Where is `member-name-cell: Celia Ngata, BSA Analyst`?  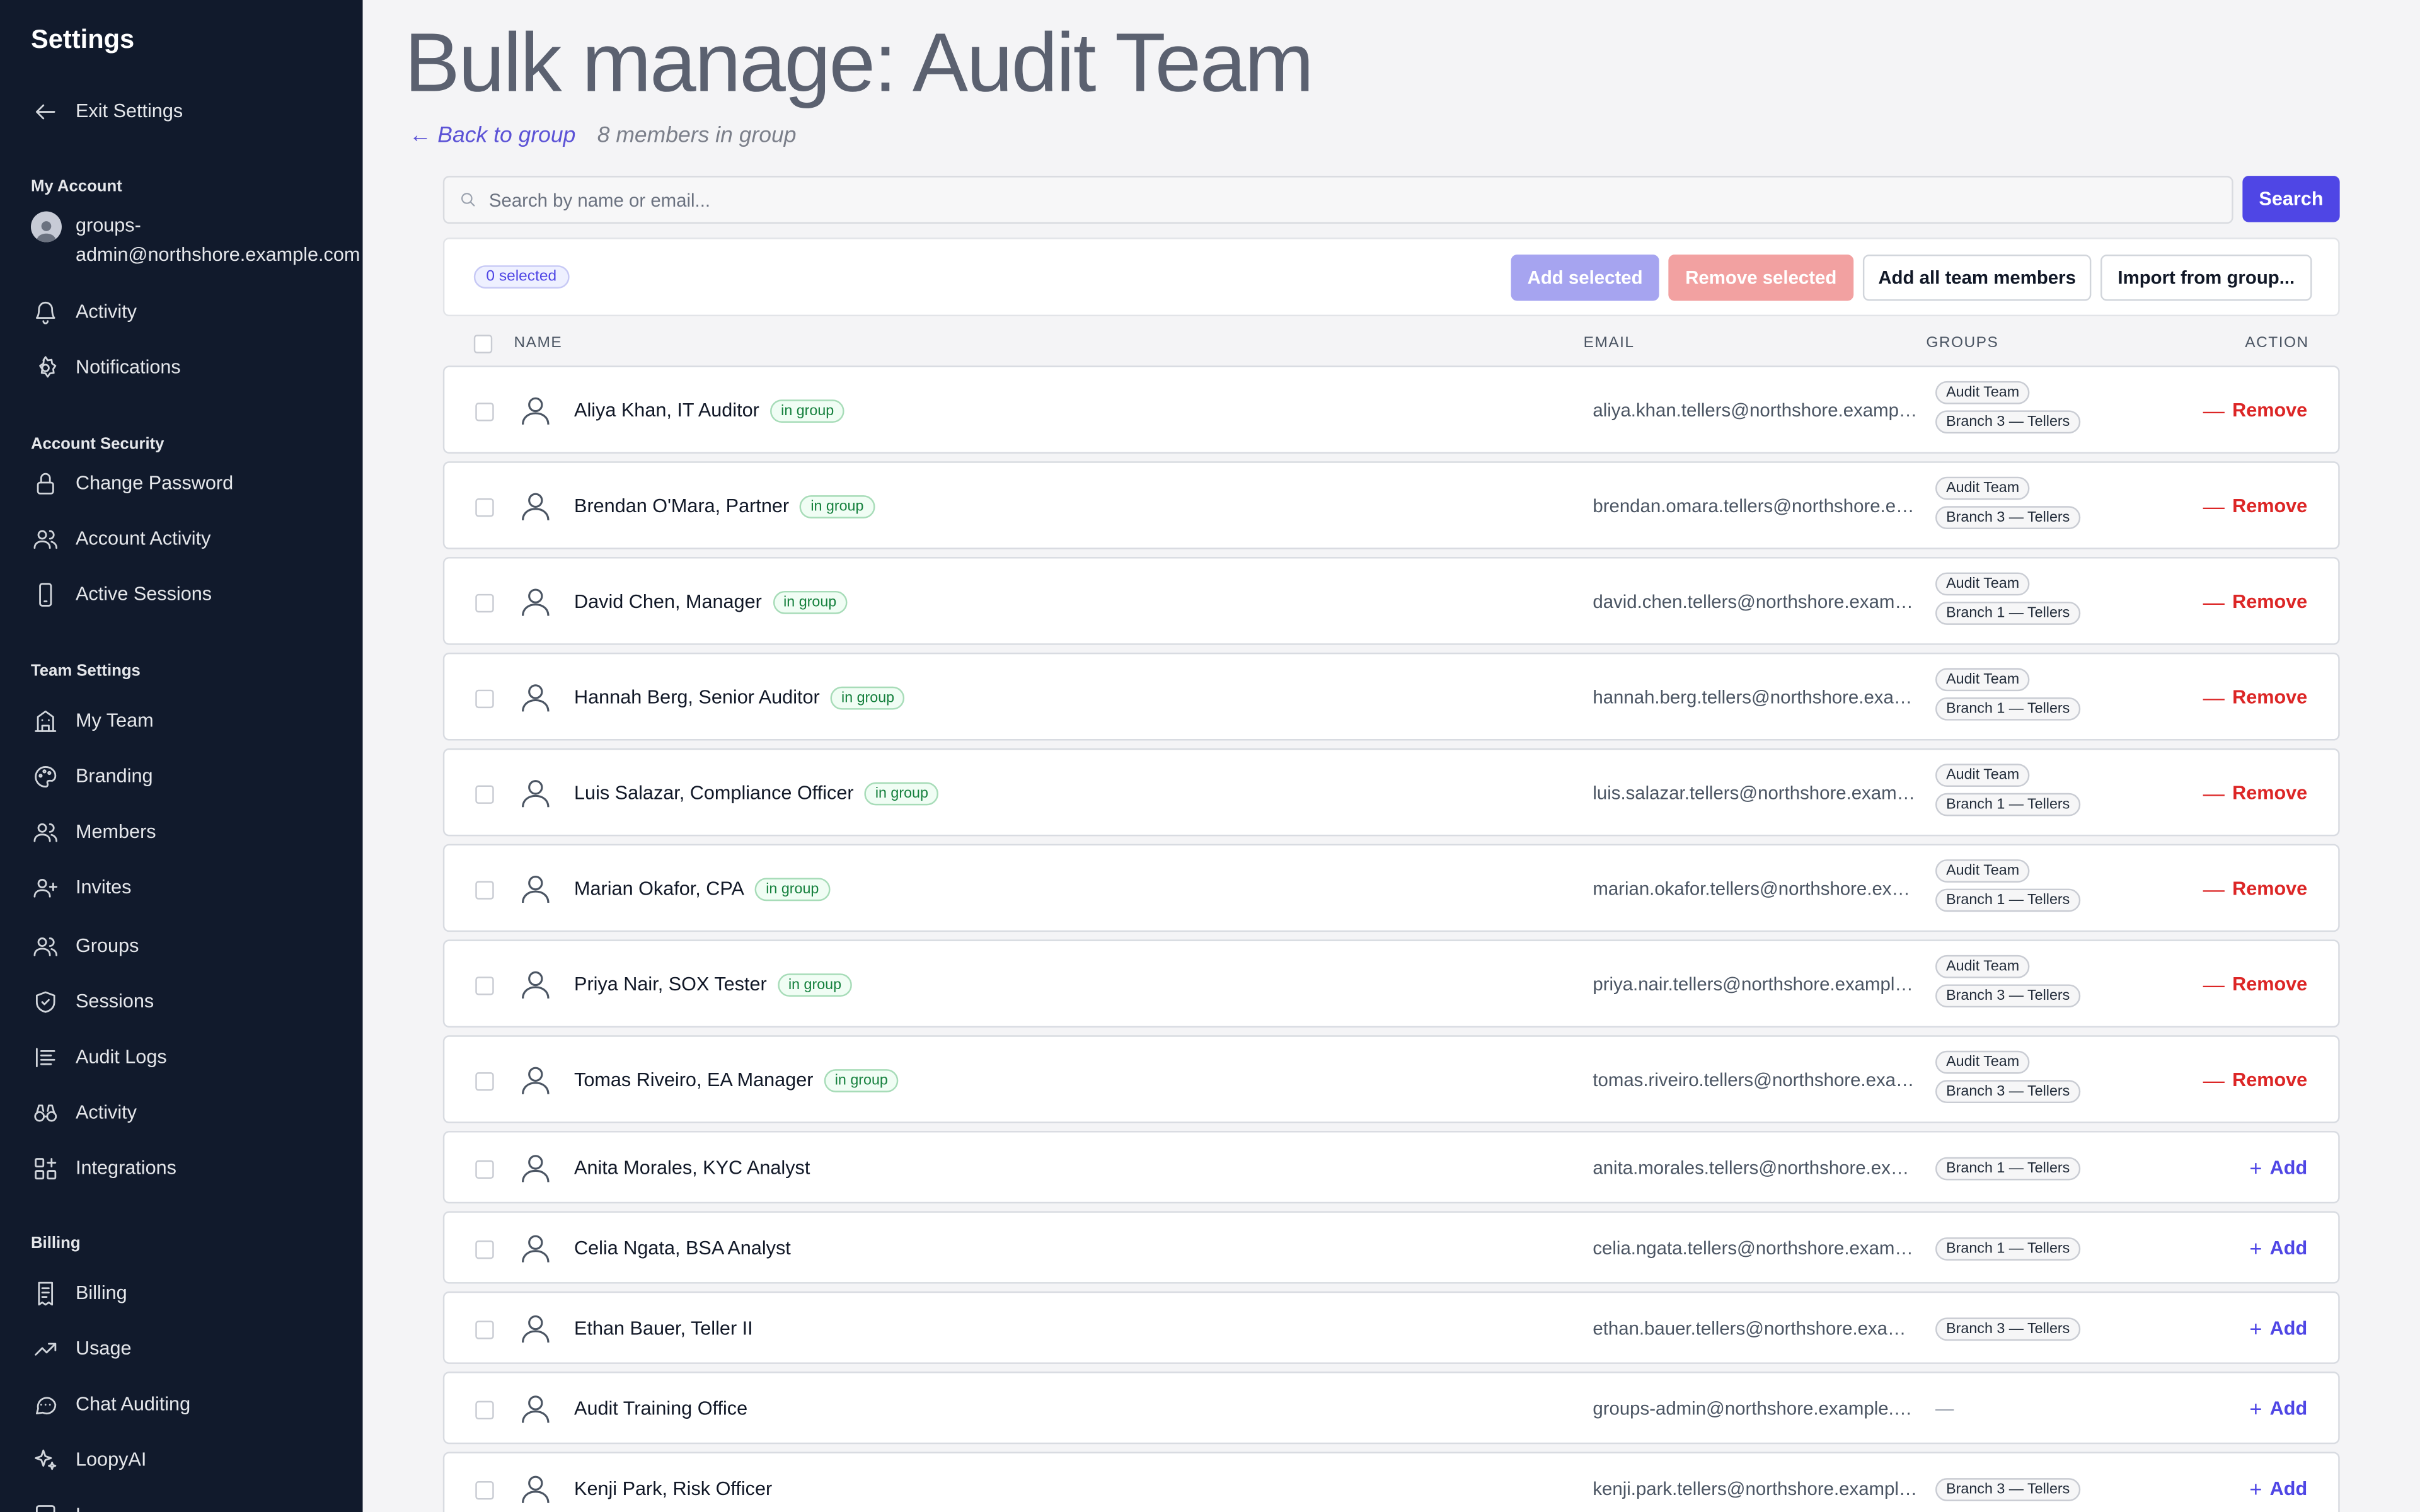 member-name-cell: Celia Ngata, BSA Analyst is located at coordinates (682, 1247).